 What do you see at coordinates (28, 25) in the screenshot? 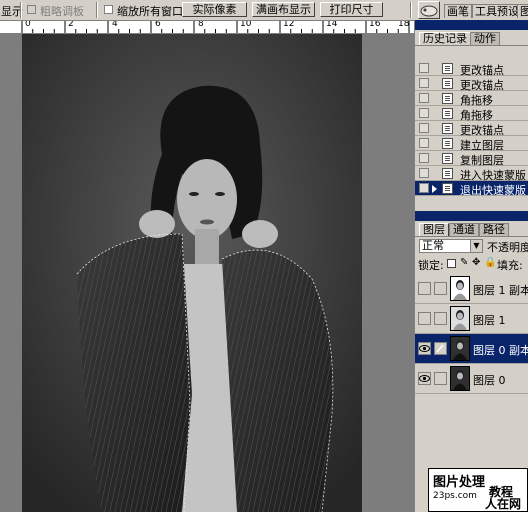
I see `ruler-label: 0` at bounding box center [28, 25].